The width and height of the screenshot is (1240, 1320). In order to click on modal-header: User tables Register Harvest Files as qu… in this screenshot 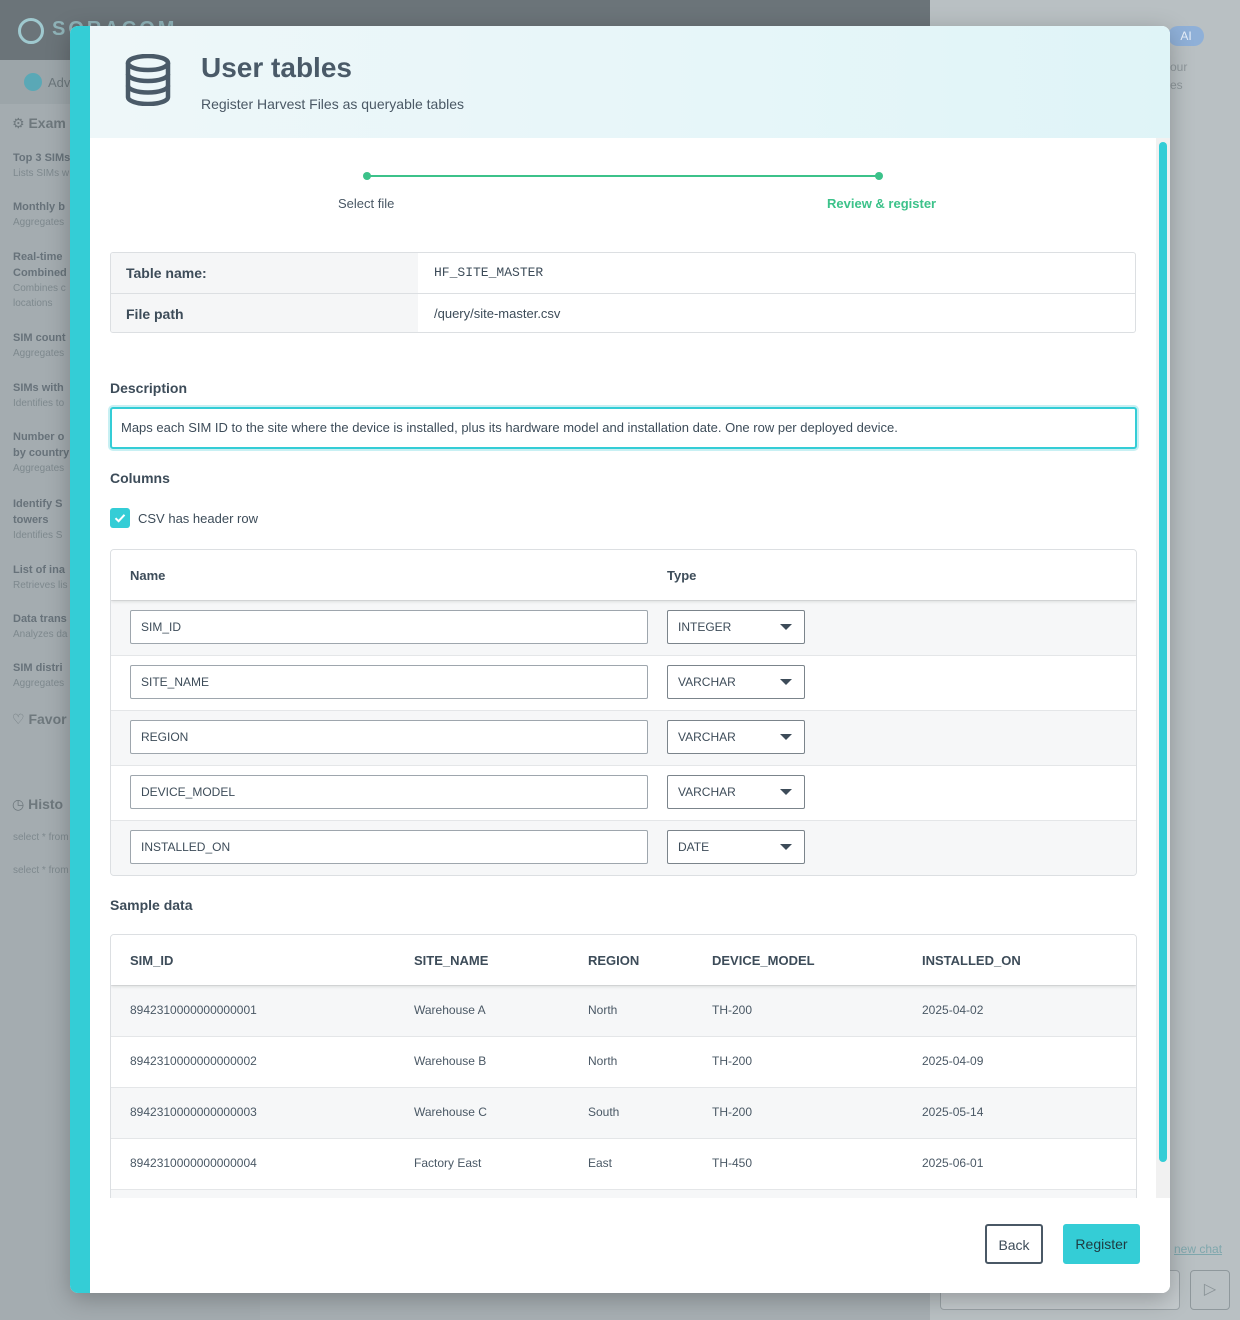, I will do `click(630, 82)`.